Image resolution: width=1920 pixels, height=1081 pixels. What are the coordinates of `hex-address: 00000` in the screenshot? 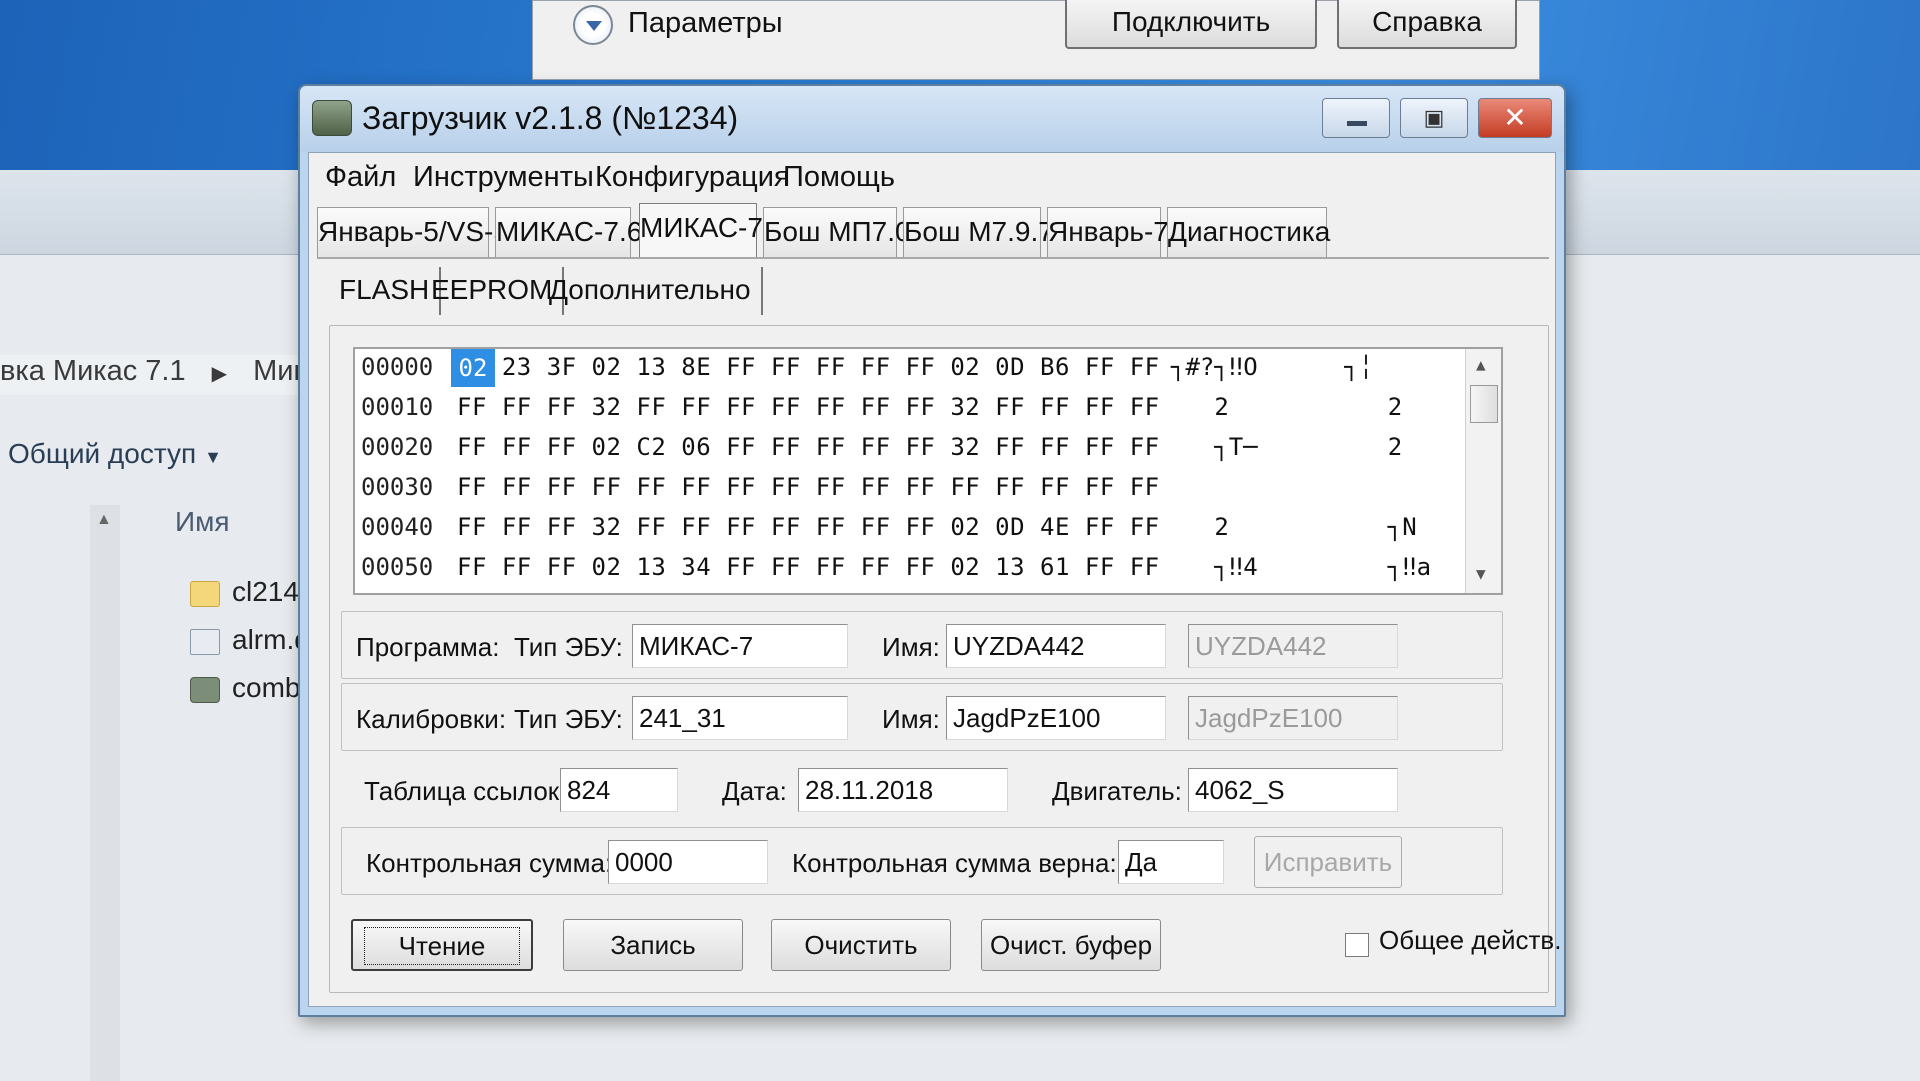 It's located at (397, 367).